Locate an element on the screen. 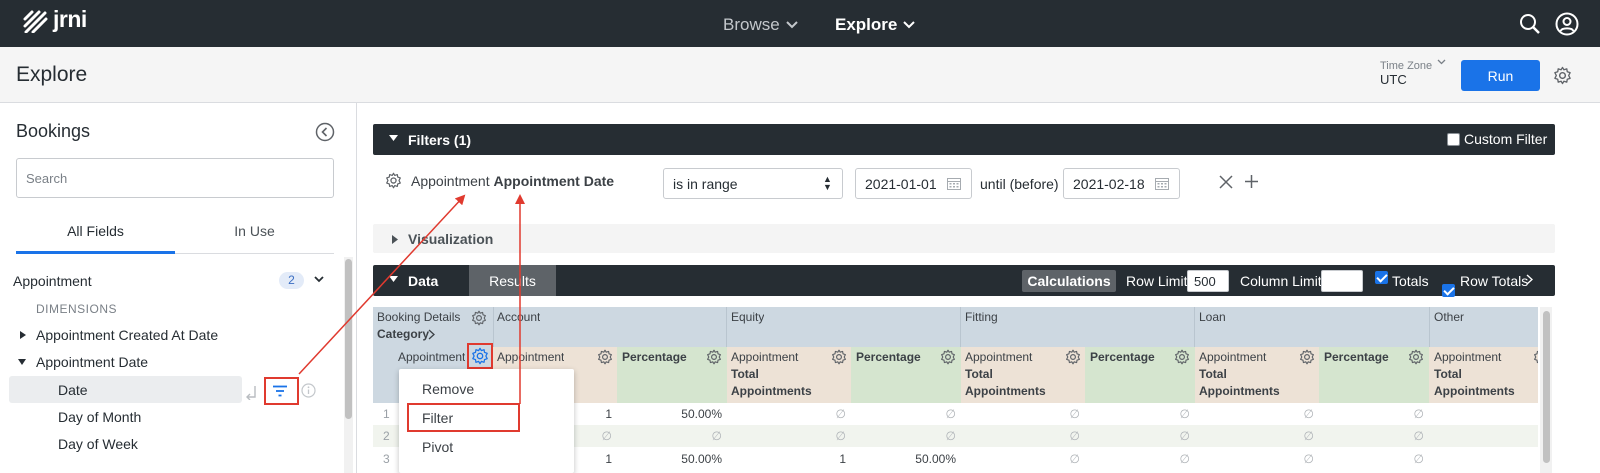 The width and height of the screenshot is (1600, 473). pivot-icon is located at coordinates (252, 392).